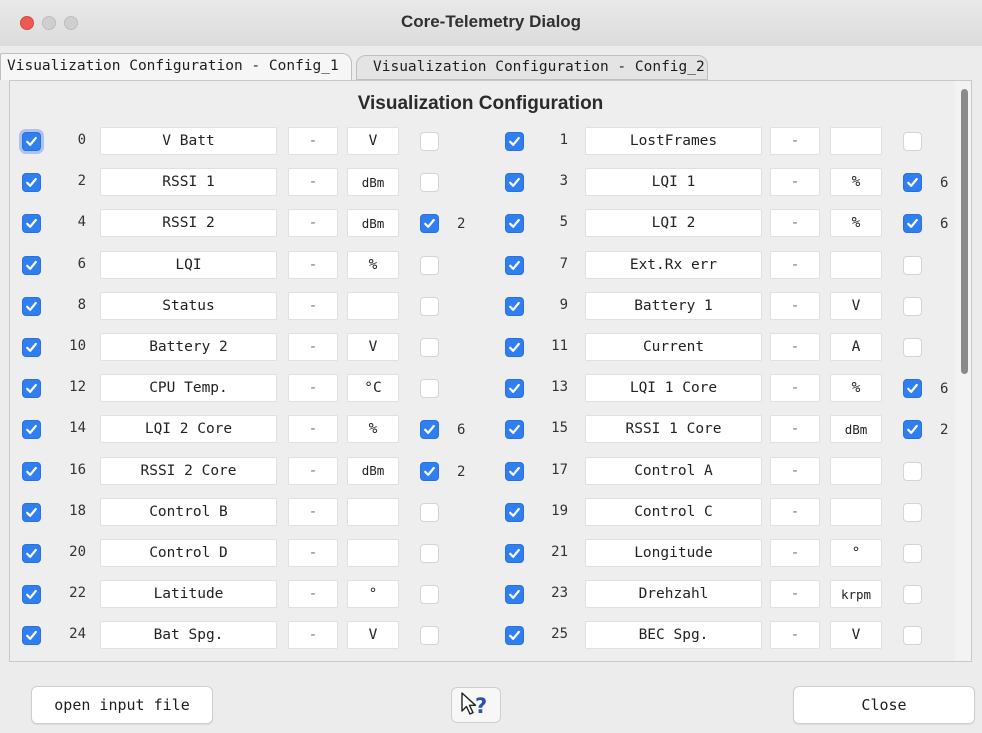 This screenshot has width=982, height=733. What do you see at coordinates (188, 553) in the screenshot?
I see `measurement-name-field: Control D` at bounding box center [188, 553].